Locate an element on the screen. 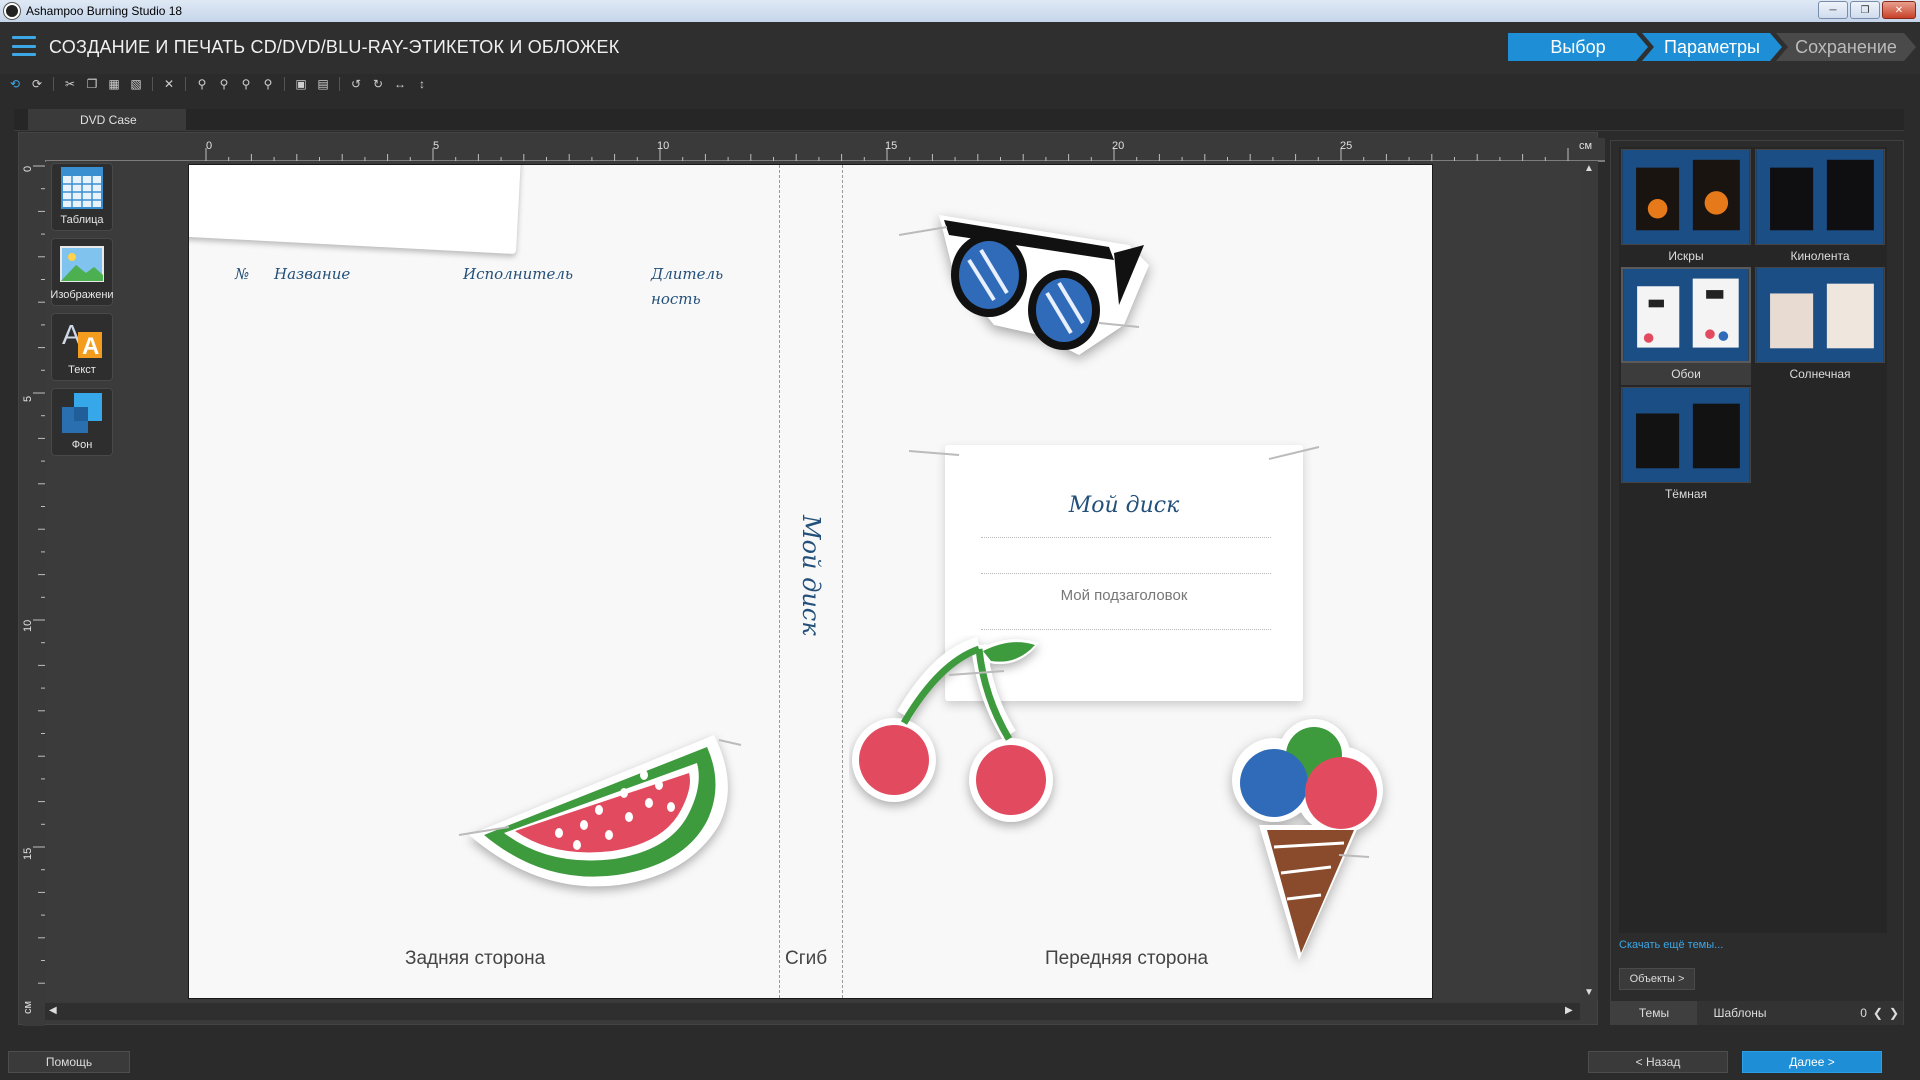 This screenshot has width=1920, height=1080. theme-dark-preview is located at coordinates (1686, 435).